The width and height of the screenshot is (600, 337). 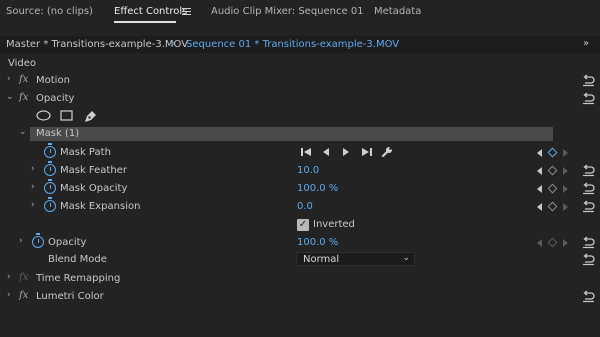 I want to click on param-row-mask-path: Mask Path, so click(x=300, y=152).